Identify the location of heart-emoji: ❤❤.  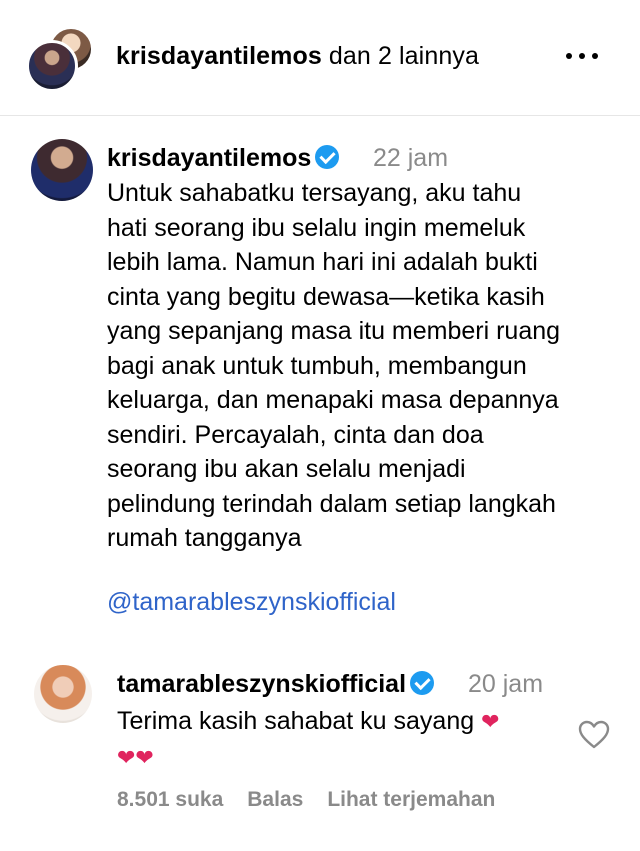
(135, 758).